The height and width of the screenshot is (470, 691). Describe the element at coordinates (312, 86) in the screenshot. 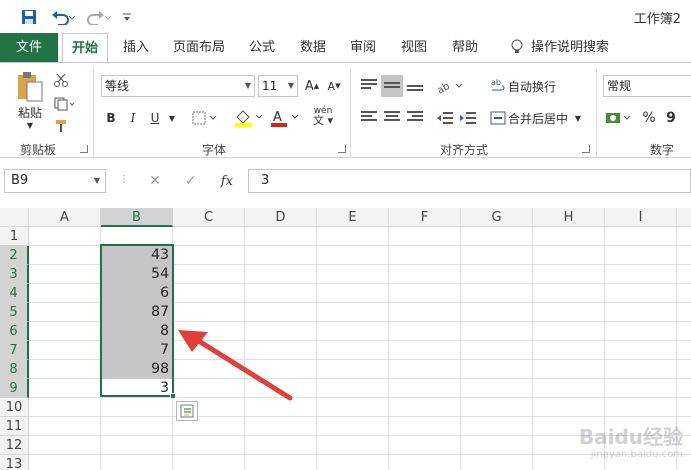

I see `increase-font-size-icon: A ▲` at that location.